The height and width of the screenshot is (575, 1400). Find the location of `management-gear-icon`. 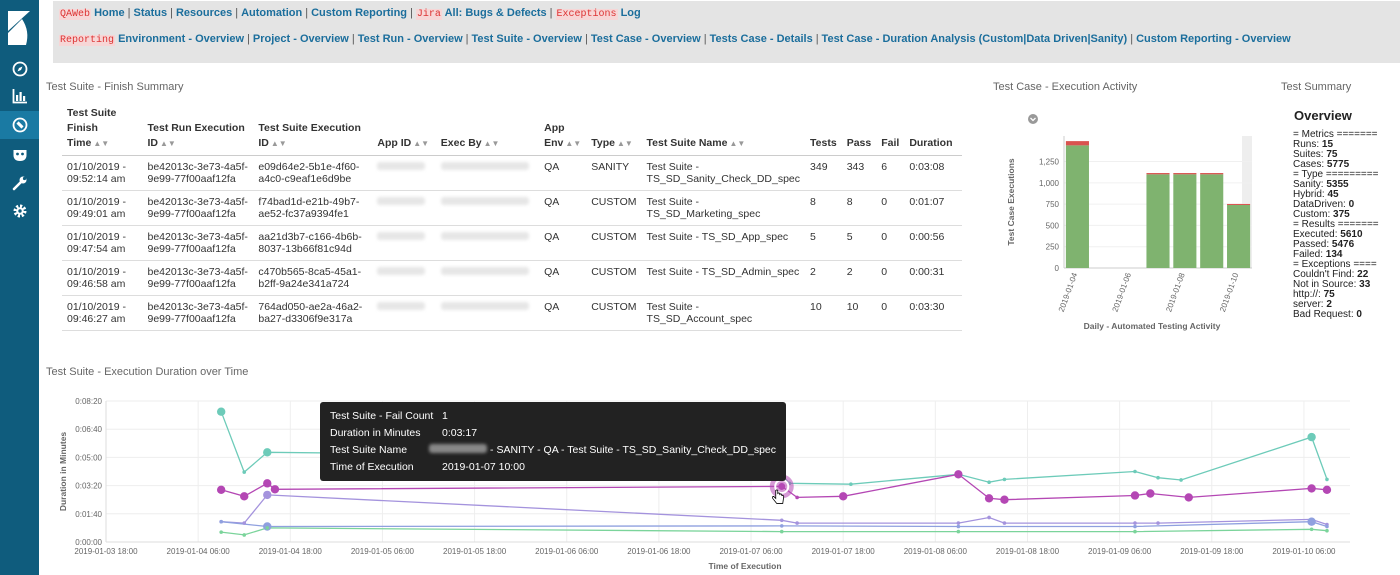

management-gear-icon is located at coordinates (19, 211).